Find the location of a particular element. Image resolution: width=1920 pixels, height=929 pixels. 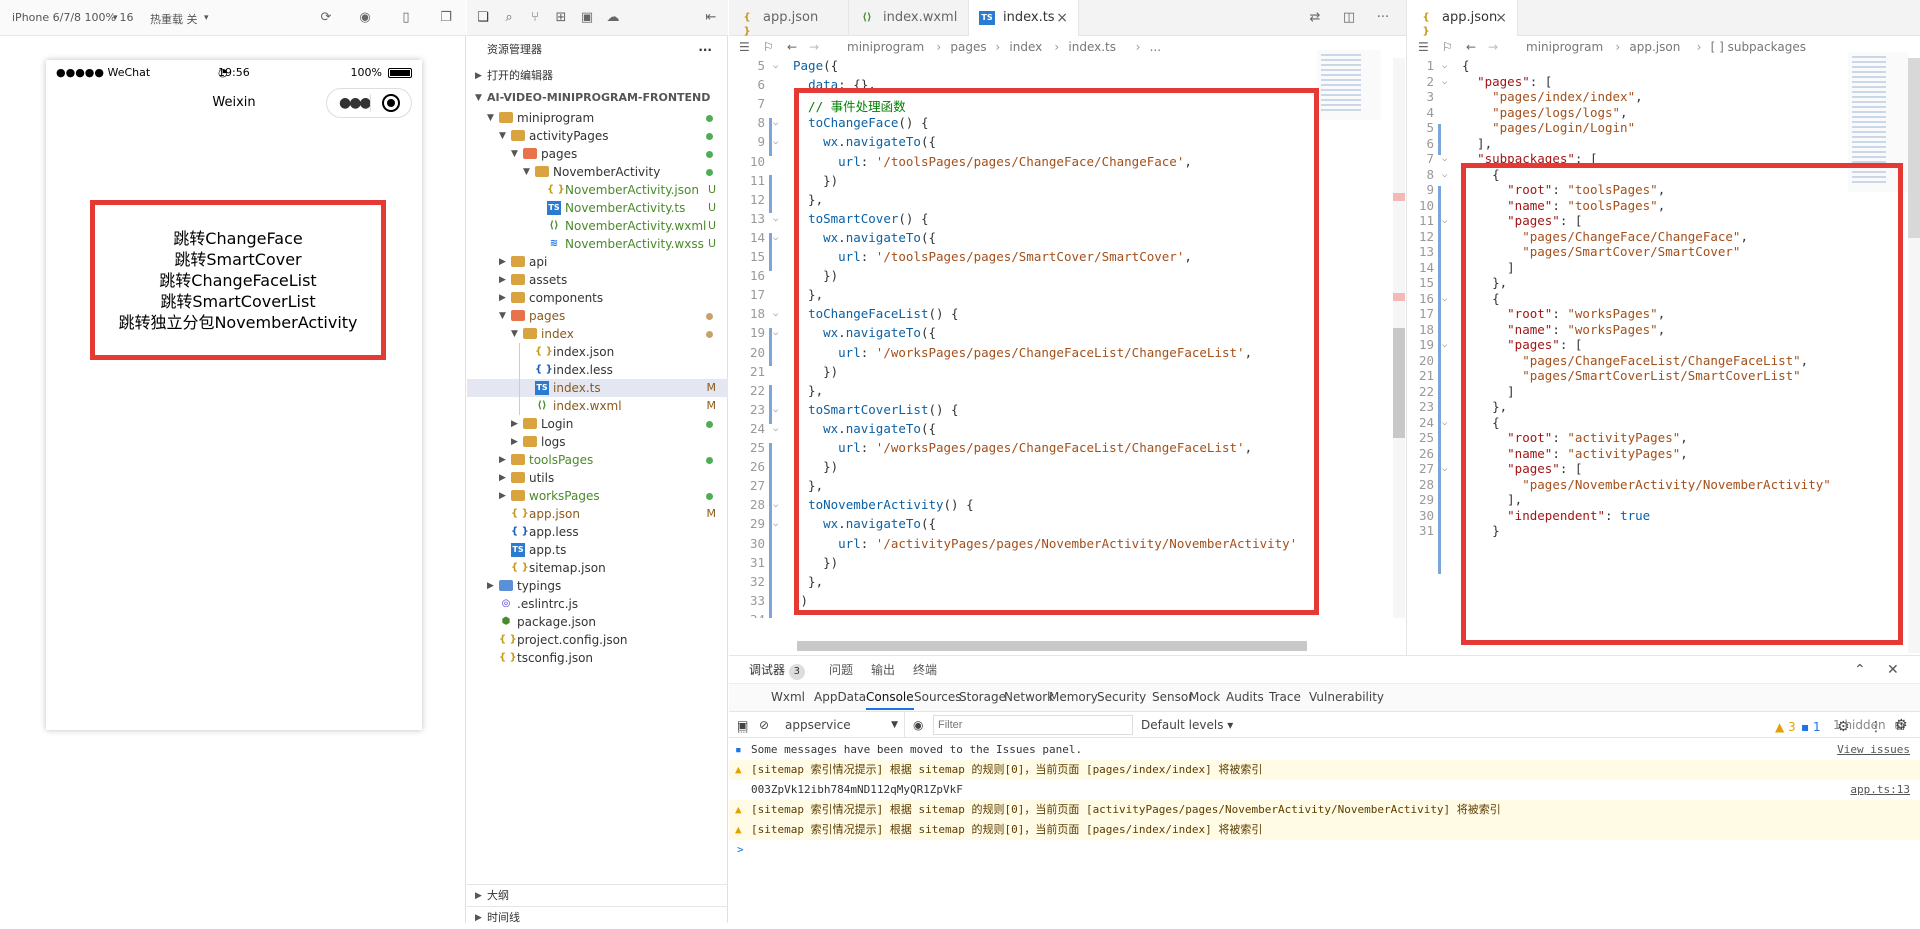

vertical-scrollbar is located at coordinates (1914, 355).